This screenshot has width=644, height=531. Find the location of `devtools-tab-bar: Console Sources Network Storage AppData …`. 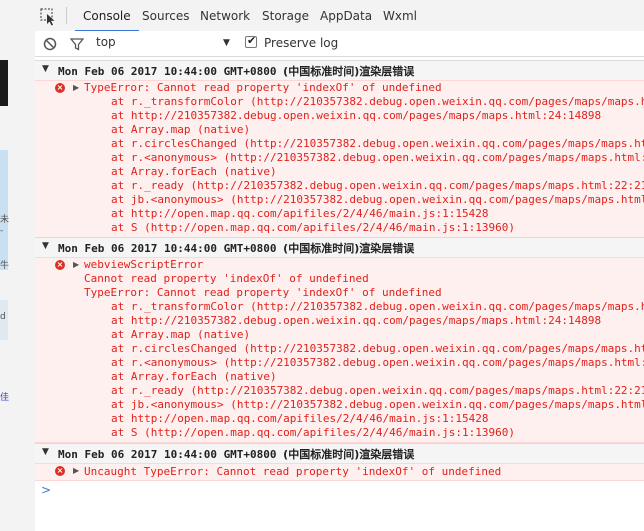

devtools-tab-bar: Console Sources Network Storage AppData … is located at coordinates (339, 16).